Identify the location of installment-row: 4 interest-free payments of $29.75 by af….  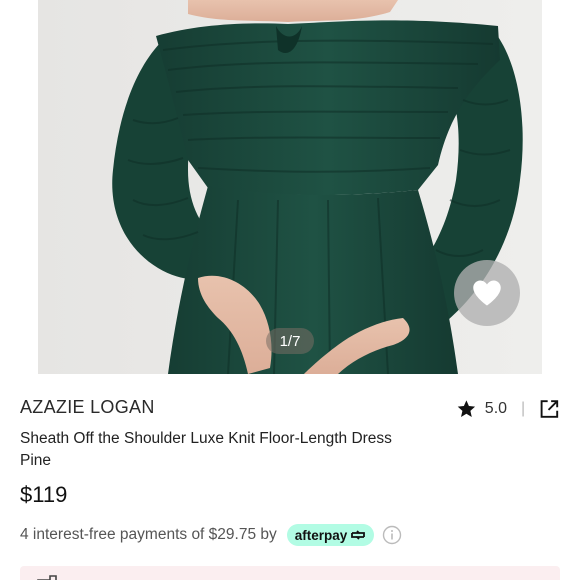
(211, 535).